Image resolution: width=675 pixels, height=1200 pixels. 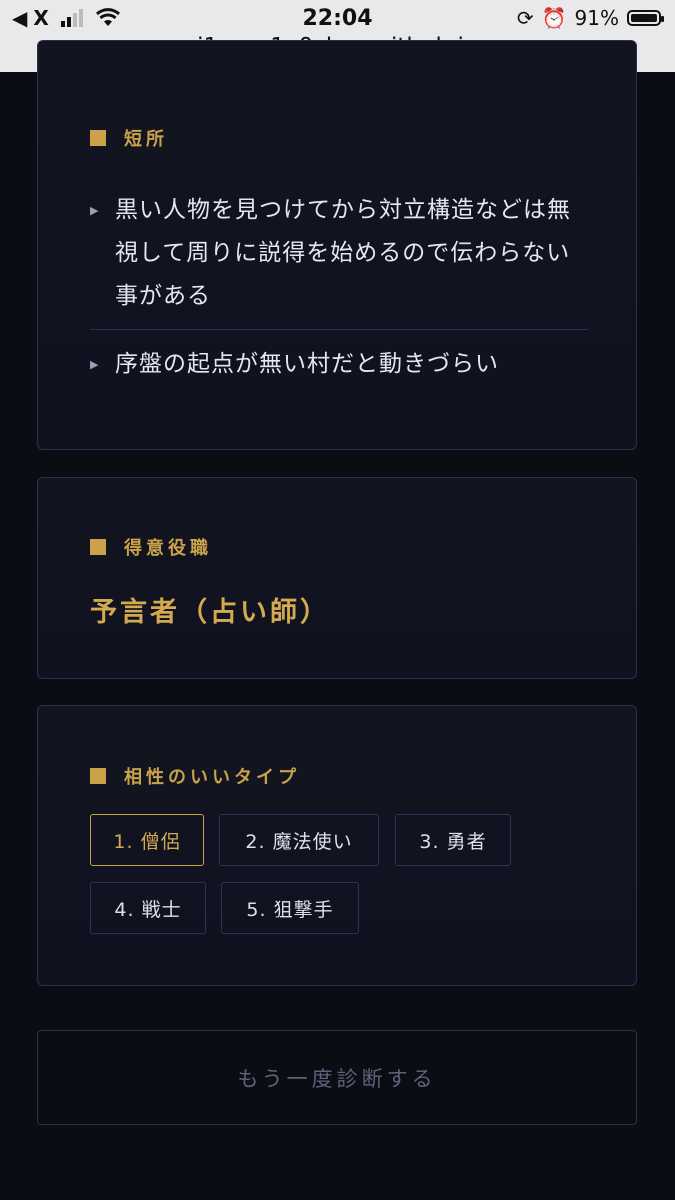 I want to click on retry-diagnosis-button: もう一度診断する, so click(x=337, y=1077).